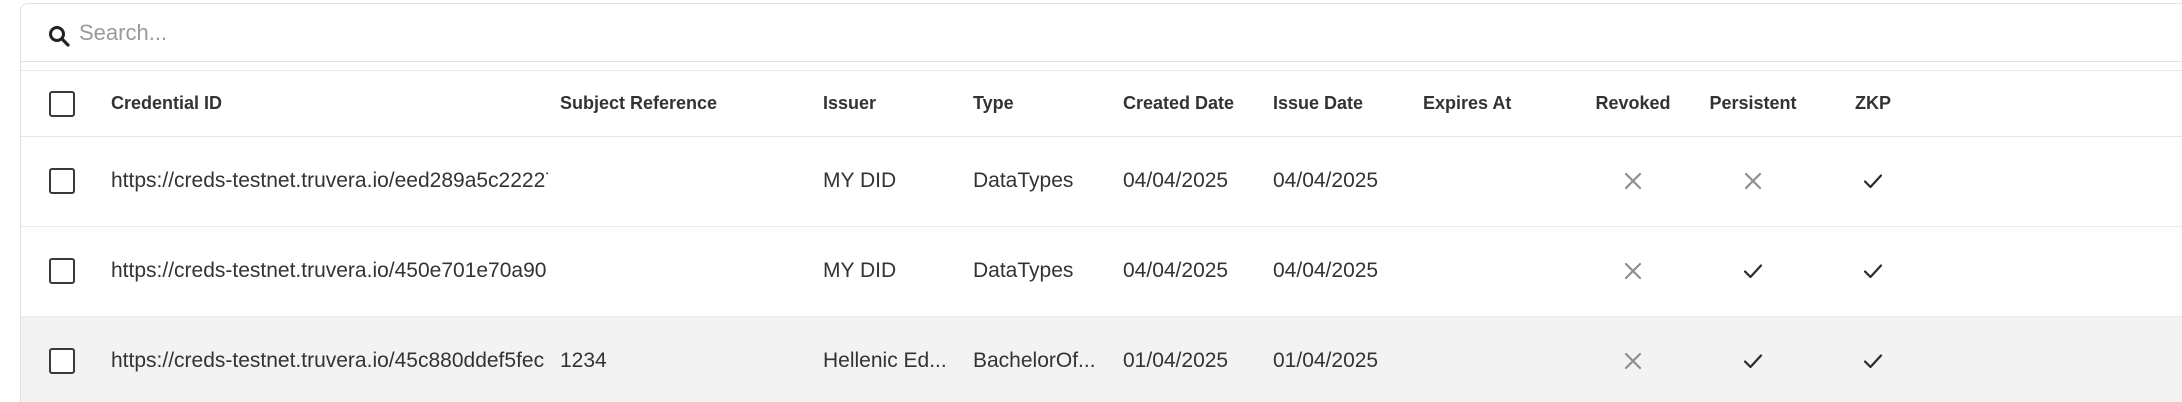  I want to click on header-type: Type, so click(1048, 104).